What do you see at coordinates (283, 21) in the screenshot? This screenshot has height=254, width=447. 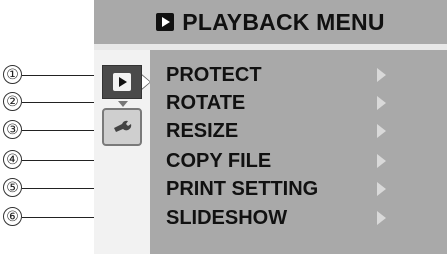 I see `page-title: PLAYBACK MENU` at bounding box center [283, 21].